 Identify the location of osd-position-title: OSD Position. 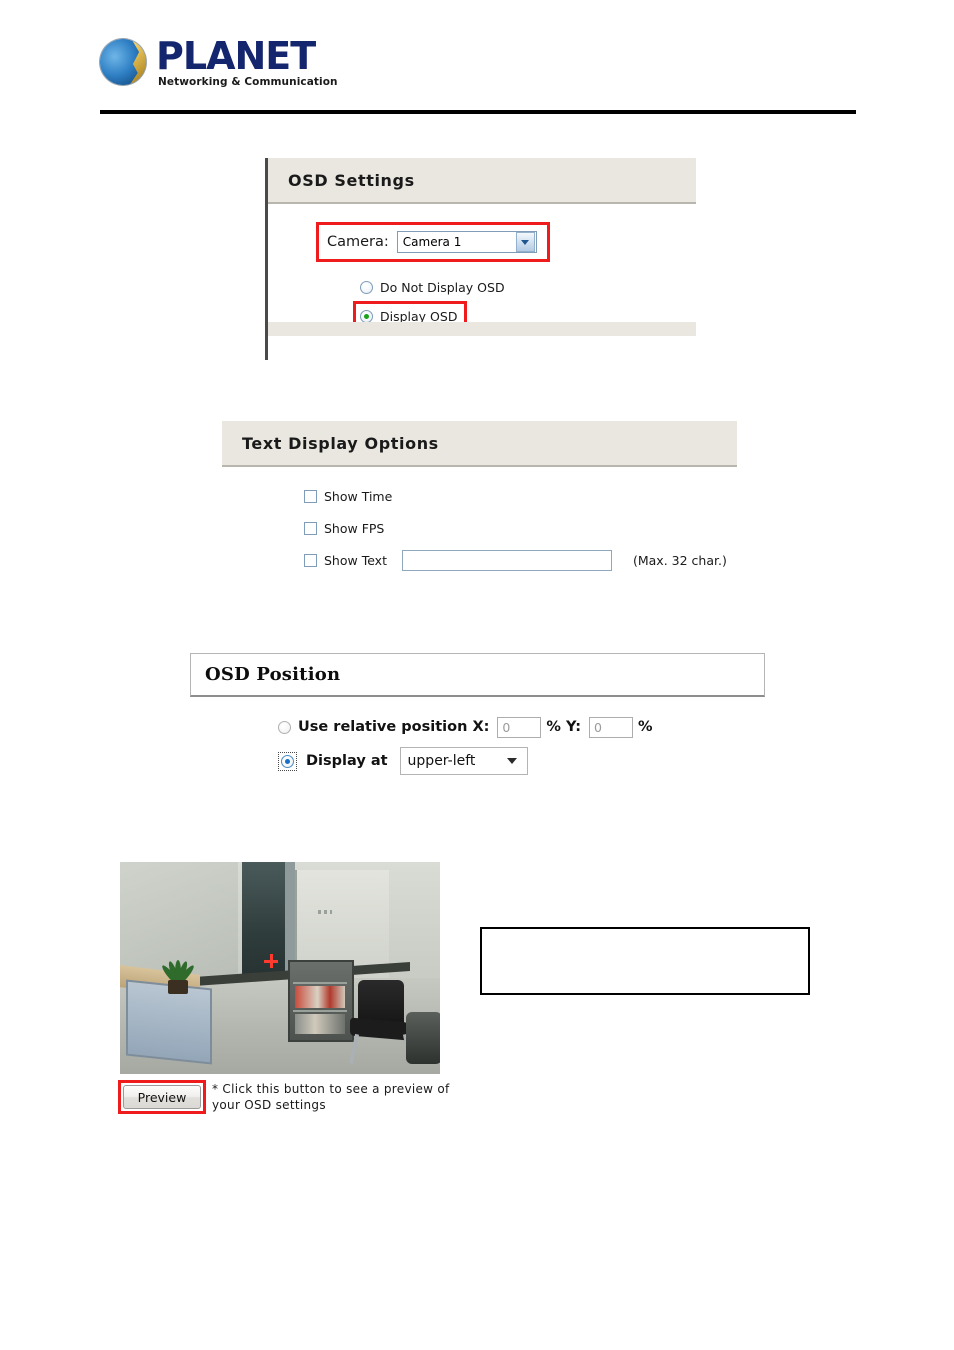
(273, 674).